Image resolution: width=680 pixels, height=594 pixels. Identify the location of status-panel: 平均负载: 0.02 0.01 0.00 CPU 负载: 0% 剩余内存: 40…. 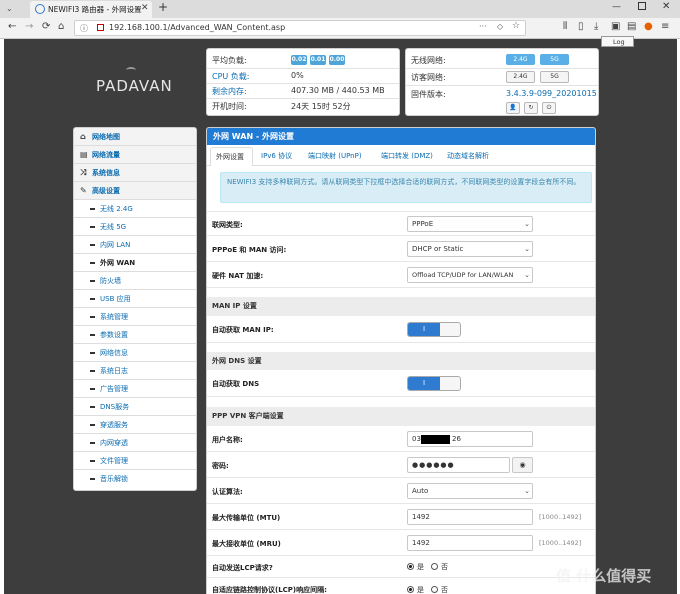
(303, 82).